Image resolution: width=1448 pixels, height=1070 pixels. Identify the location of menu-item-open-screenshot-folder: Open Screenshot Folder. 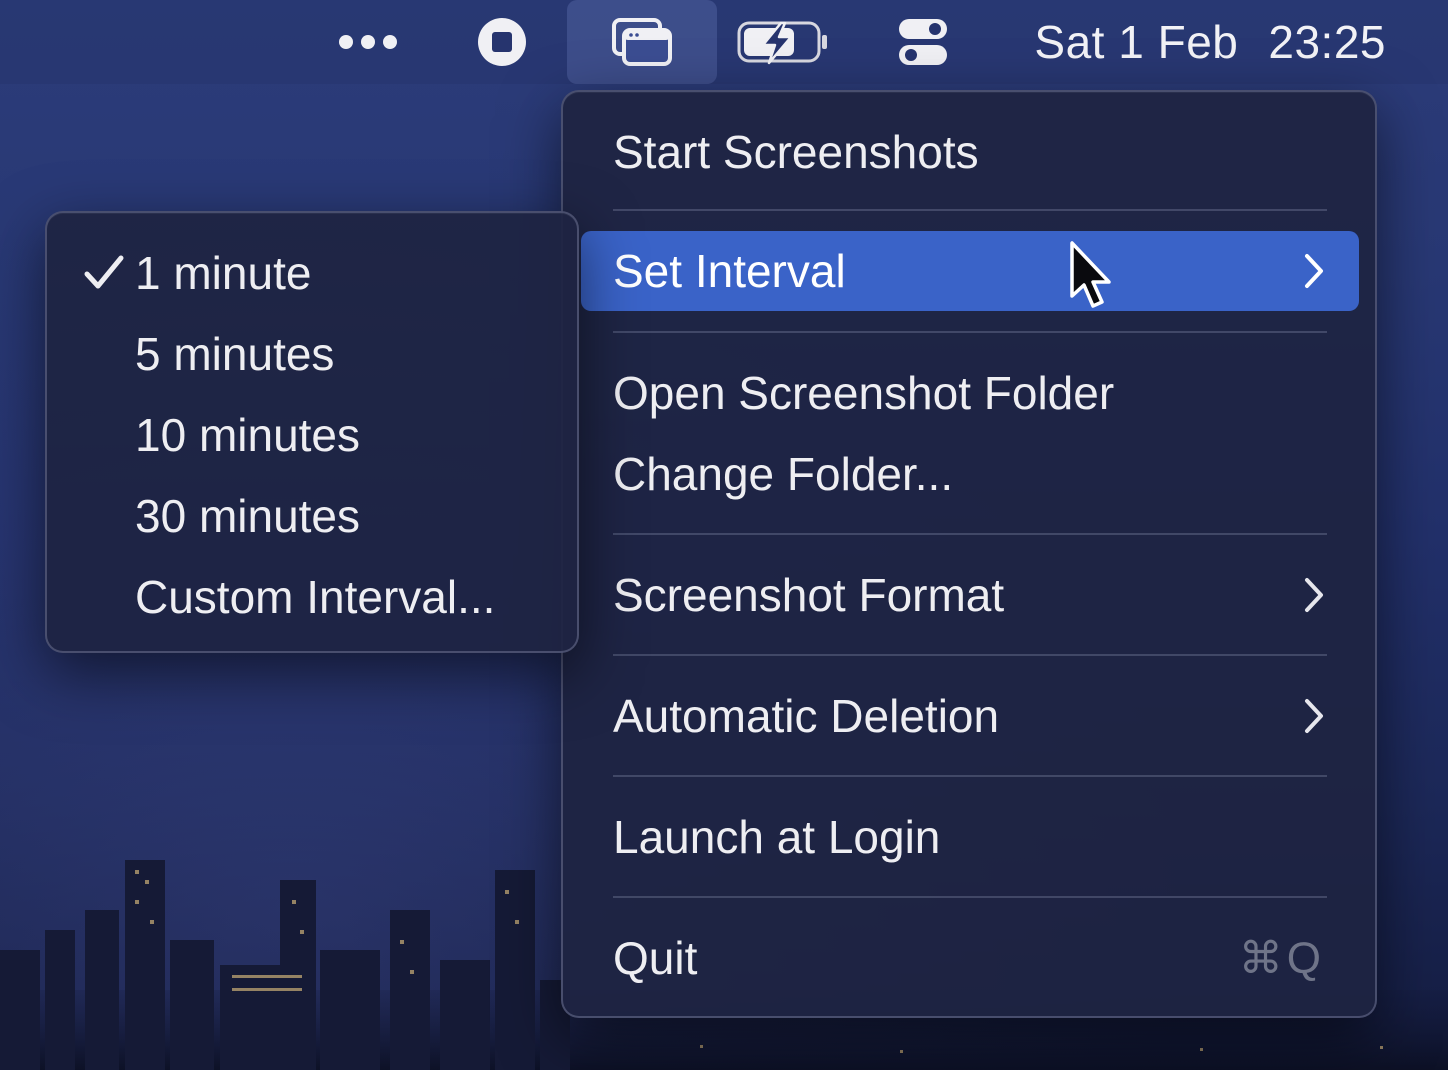
(970, 393).